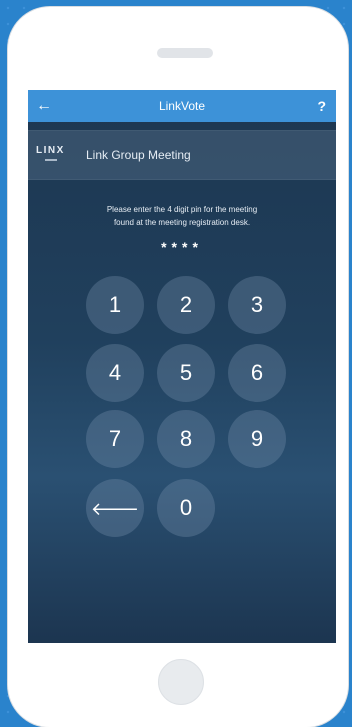 This screenshot has width=352, height=727. Describe the element at coordinates (185, 53) in the screenshot. I see `phone-speaker` at that location.